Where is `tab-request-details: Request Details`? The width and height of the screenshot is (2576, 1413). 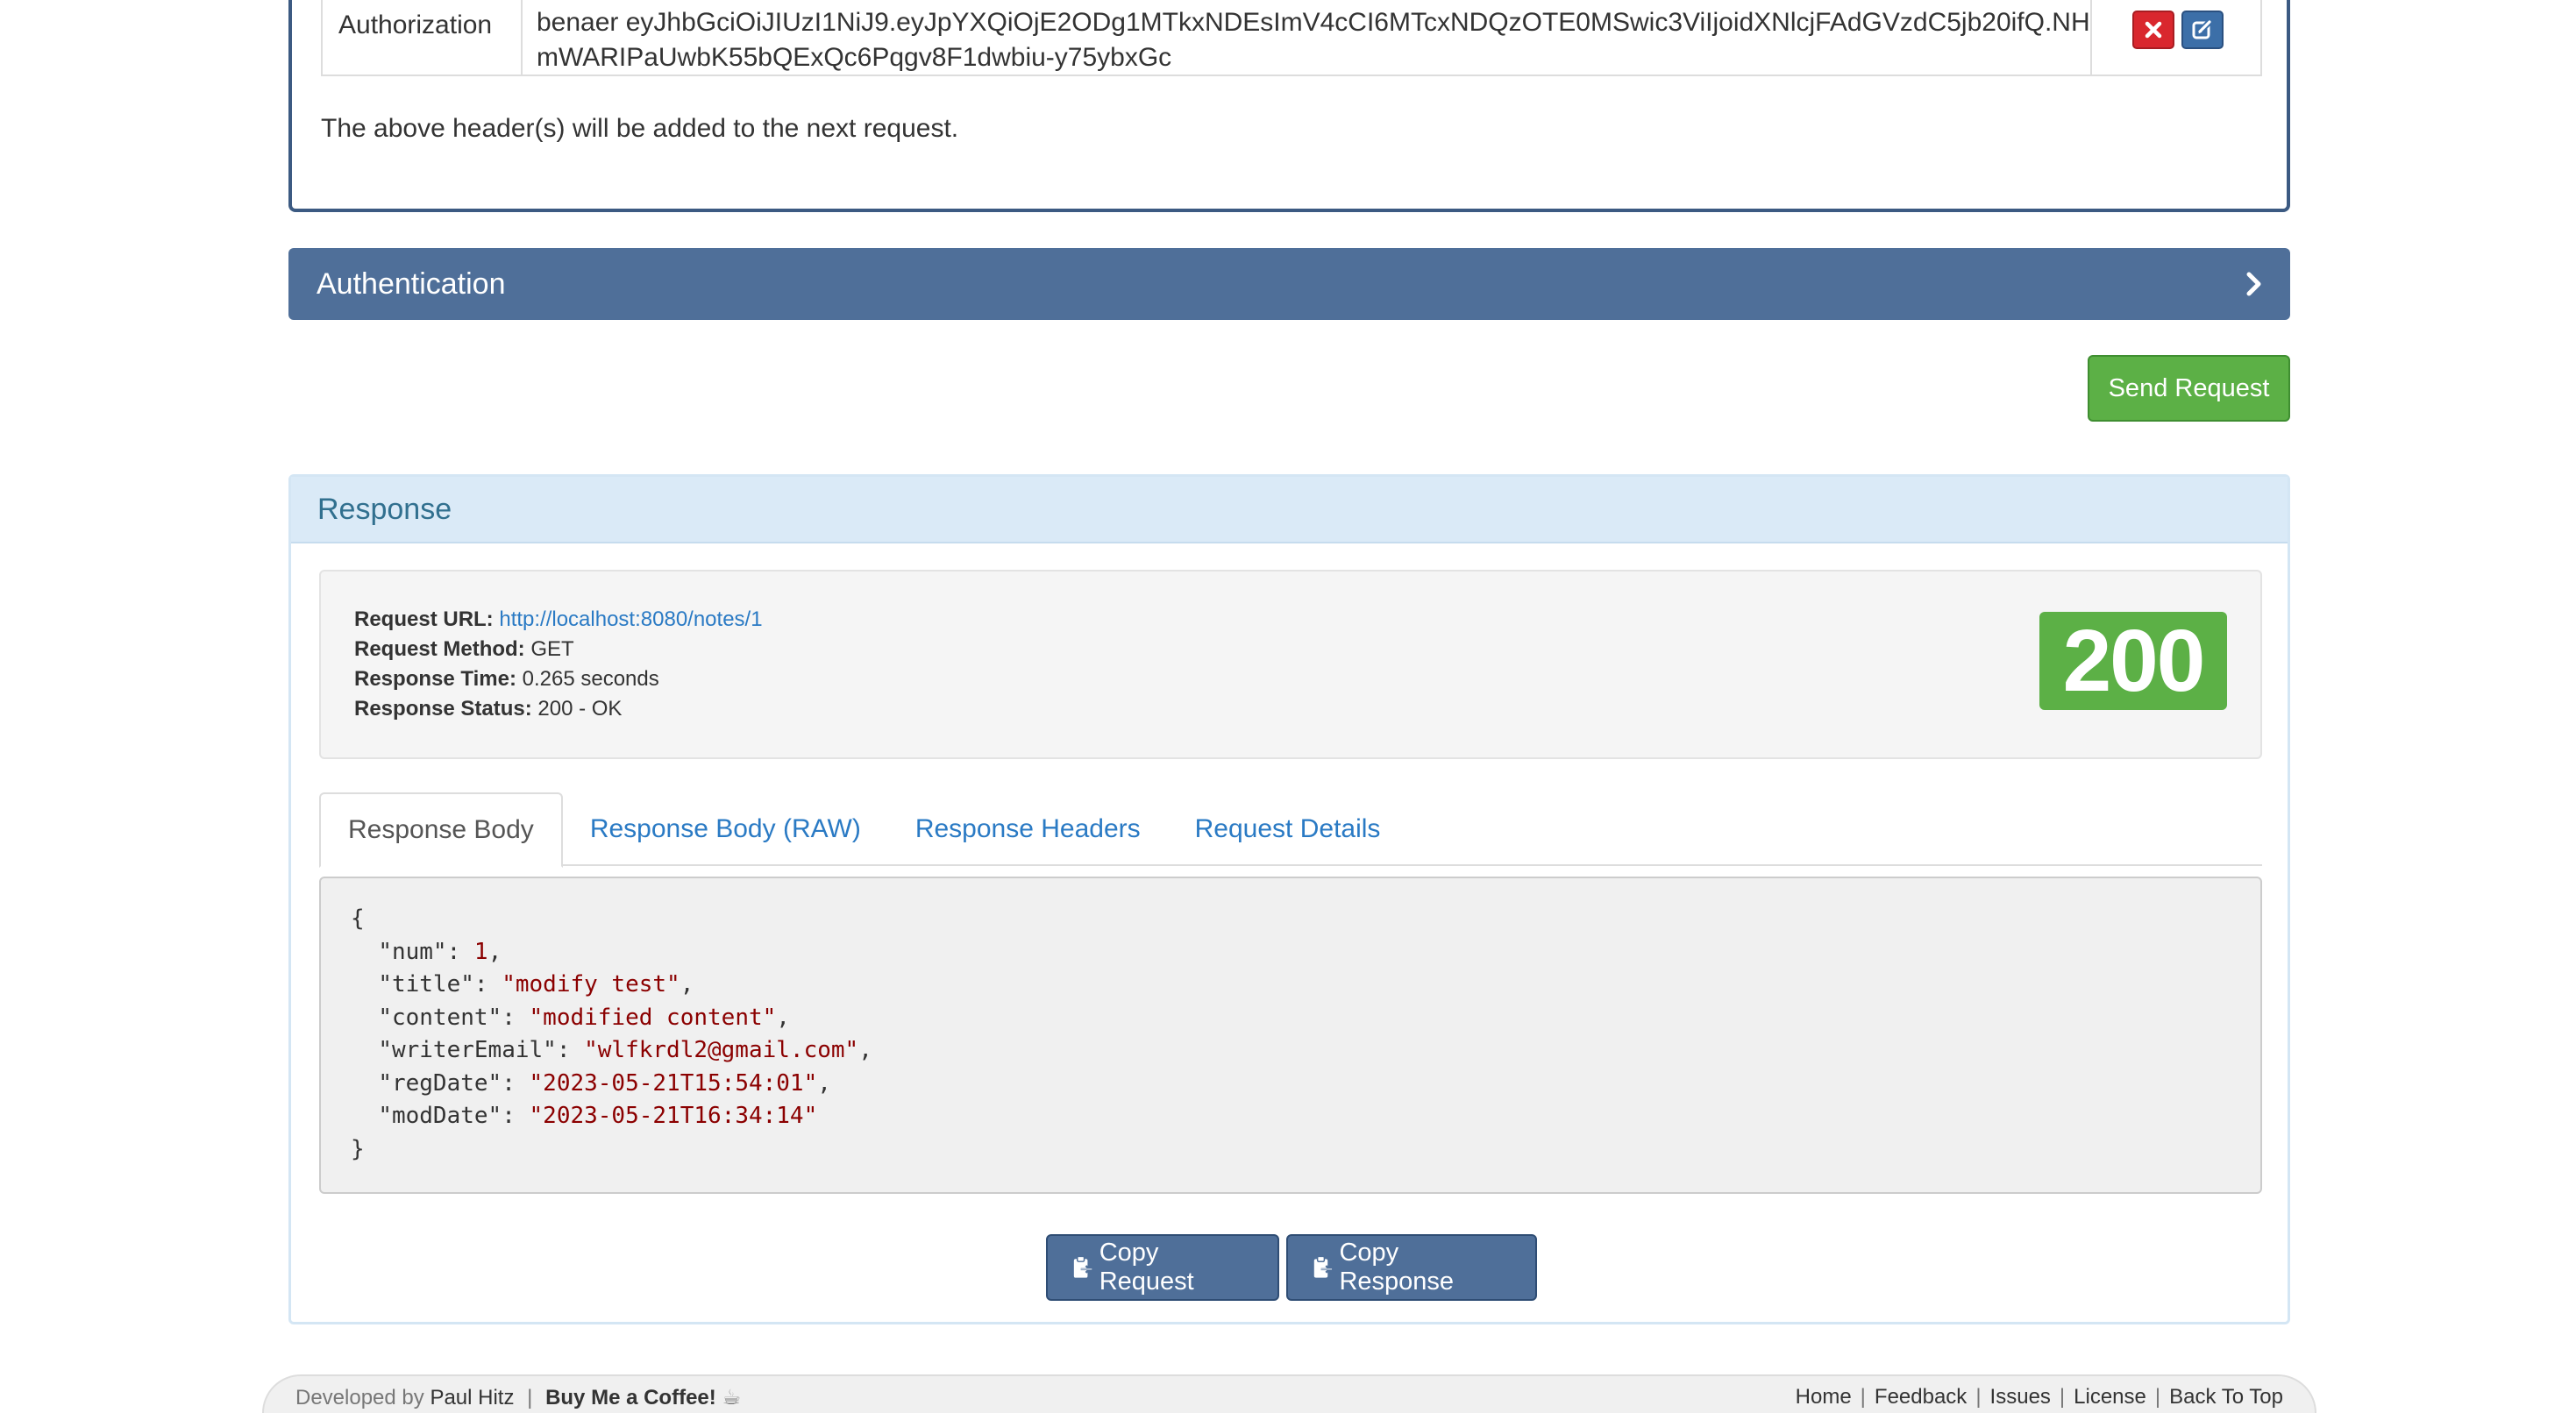
tab-request-details: Request Details is located at coordinates (1288, 829).